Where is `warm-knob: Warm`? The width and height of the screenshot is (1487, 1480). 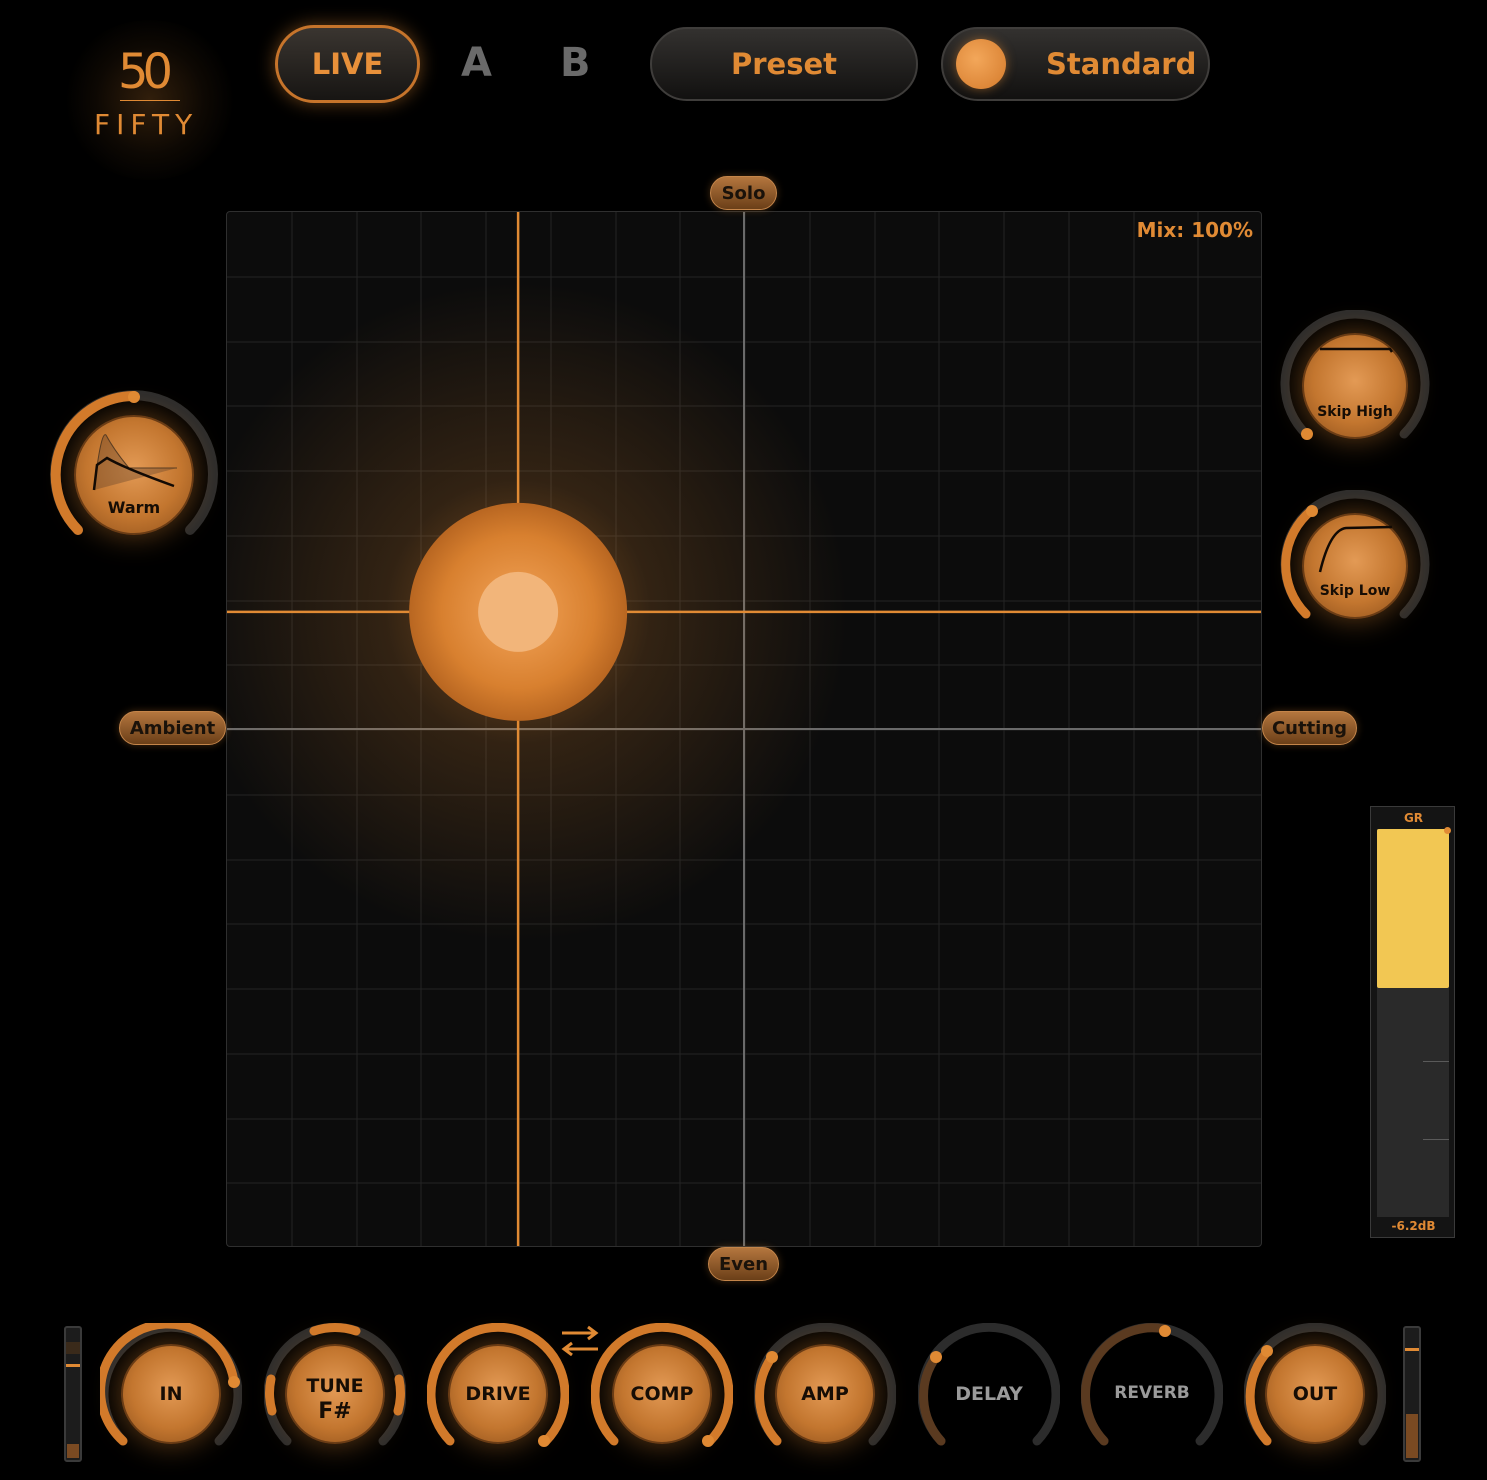 warm-knob: Warm is located at coordinates (134, 475).